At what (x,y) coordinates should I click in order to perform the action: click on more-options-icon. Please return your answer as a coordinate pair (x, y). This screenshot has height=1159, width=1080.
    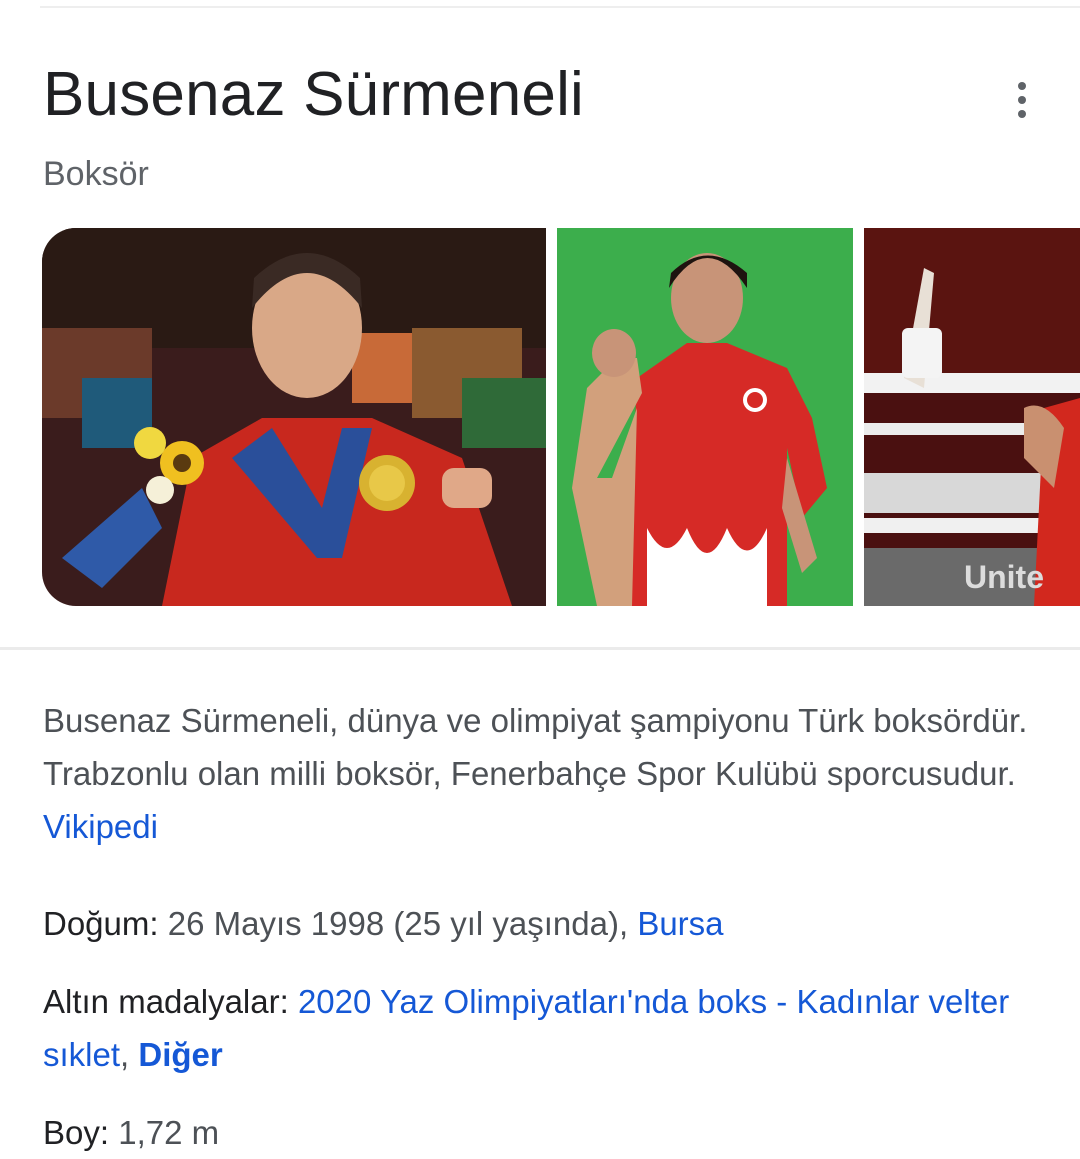
    Looking at the image, I should click on (1022, 100).